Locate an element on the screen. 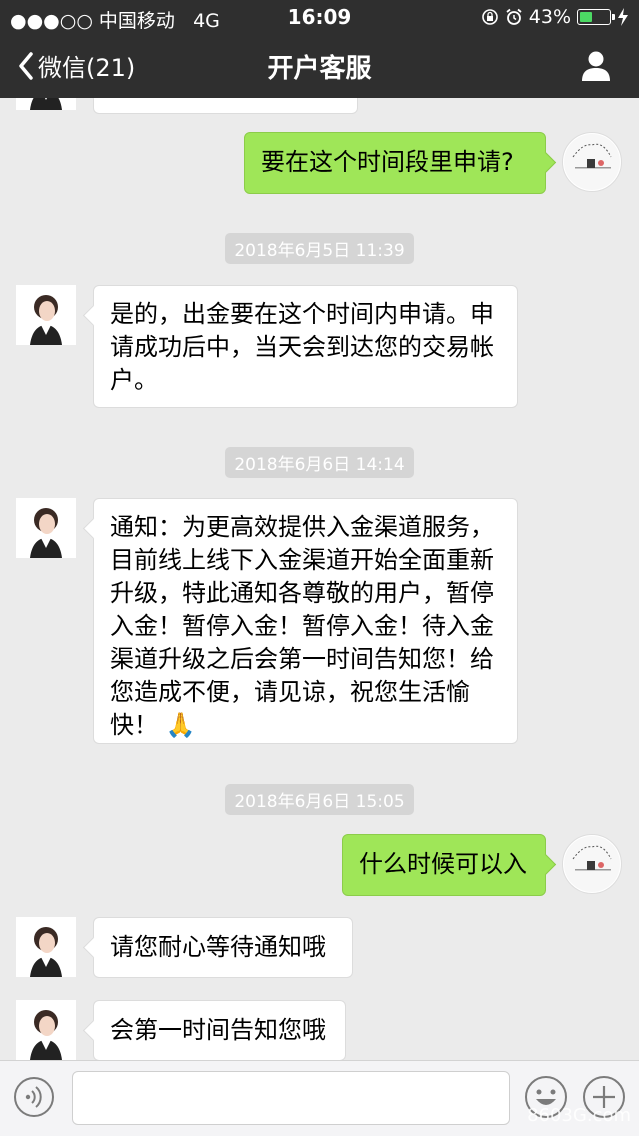 The height and width of the screenshot is (1136, 639). timestamp: 2018年6月6日 15:05 is located at coordinates (319, 799).